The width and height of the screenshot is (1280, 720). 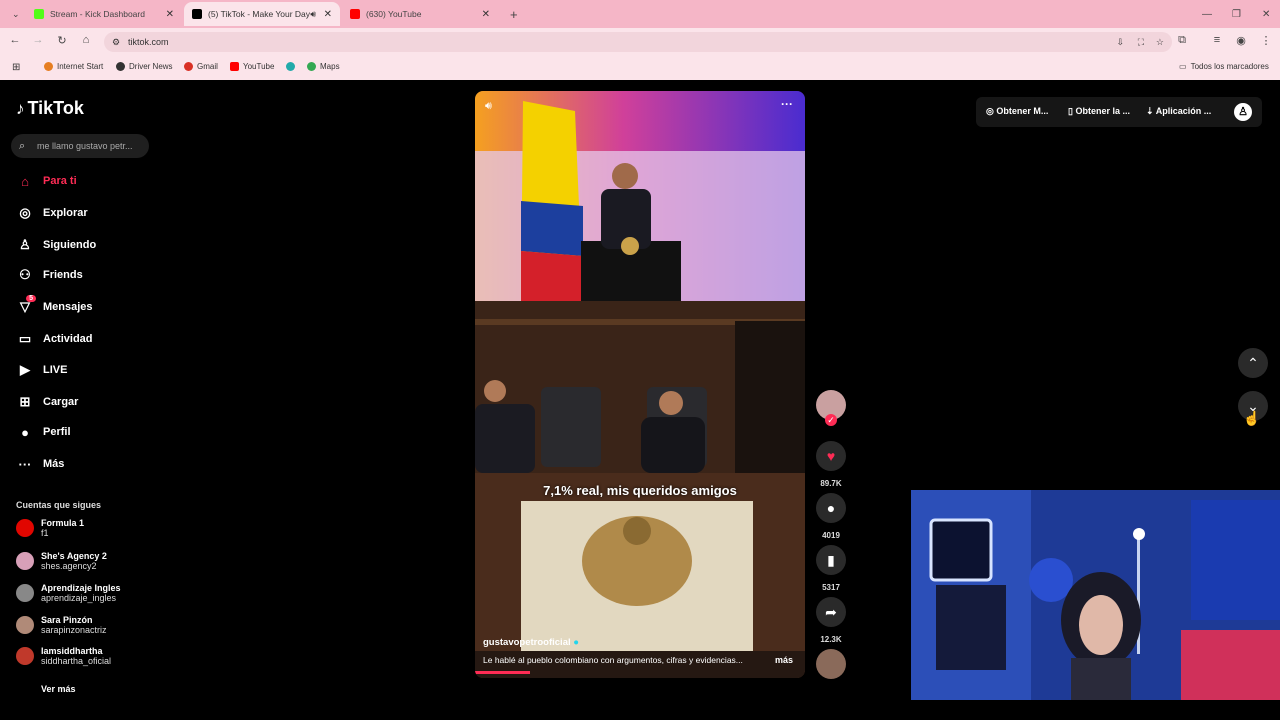 I want to click on previous-video-button: ⌃, so click(x=1253, y=363).